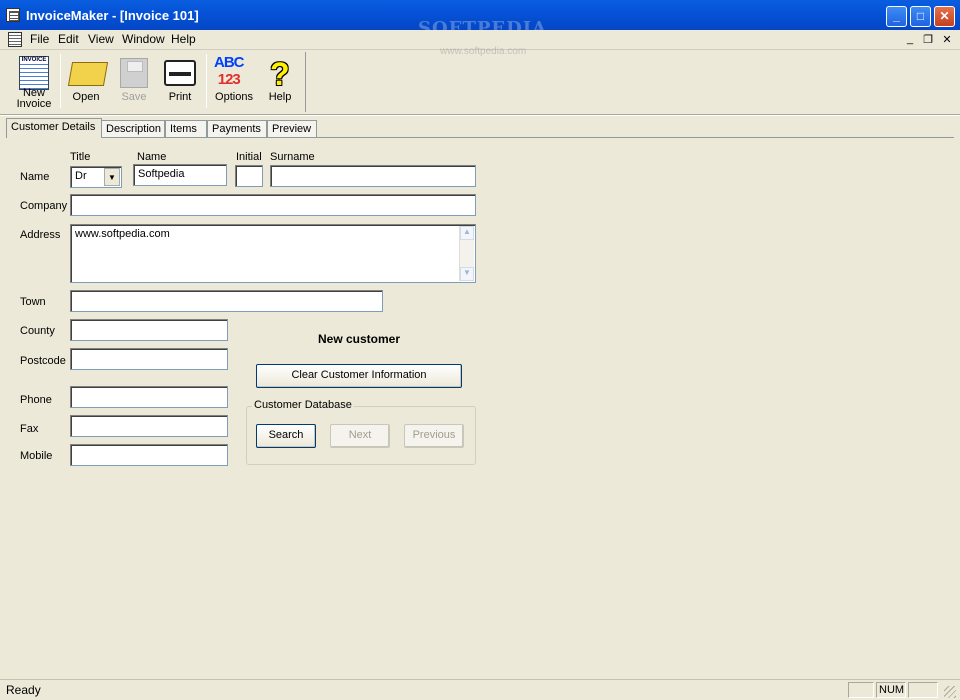 The image size is (960, 700). I want to click on status-panel-scroll, so click(923, 690).